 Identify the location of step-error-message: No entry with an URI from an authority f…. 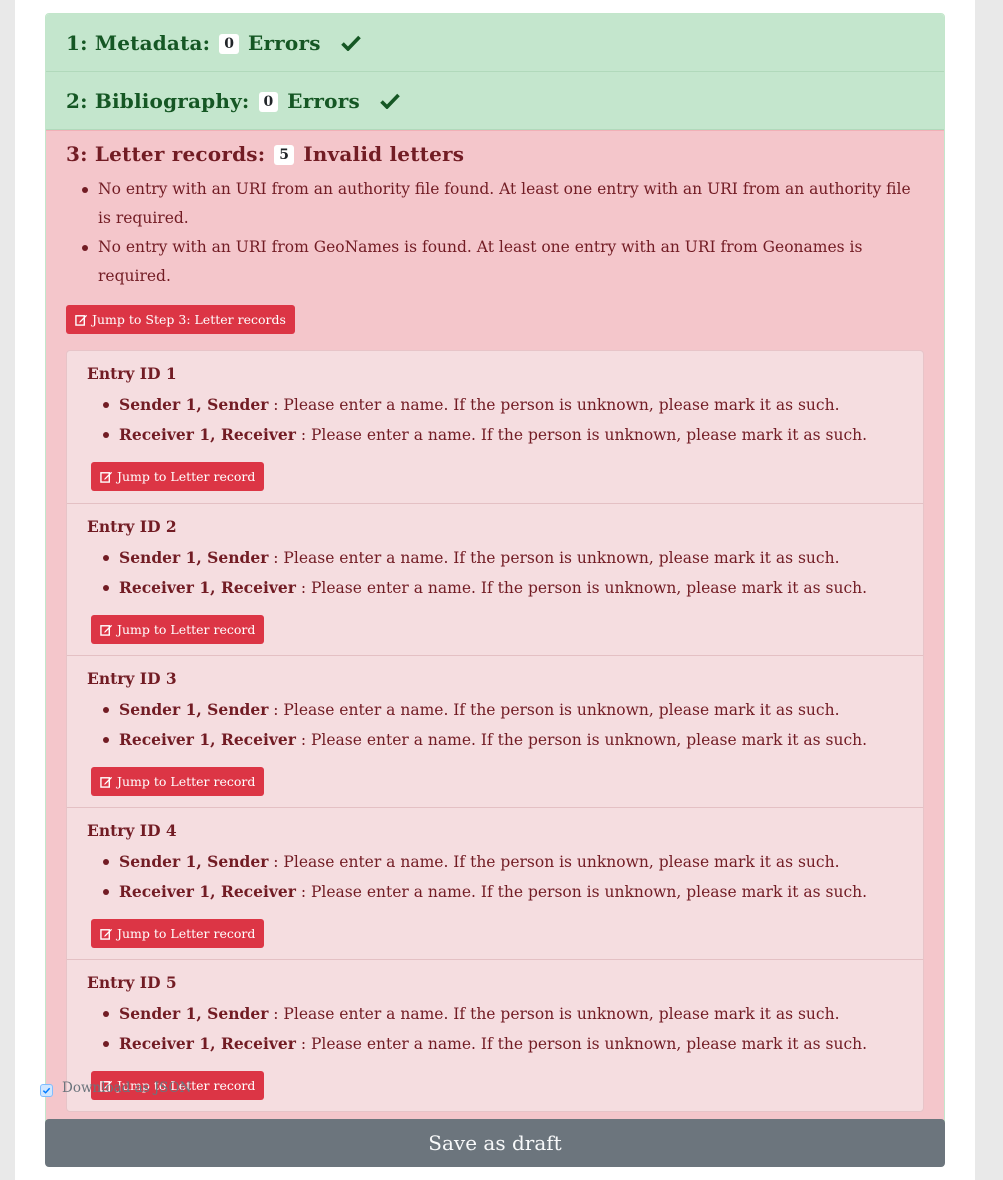
(503, 204).